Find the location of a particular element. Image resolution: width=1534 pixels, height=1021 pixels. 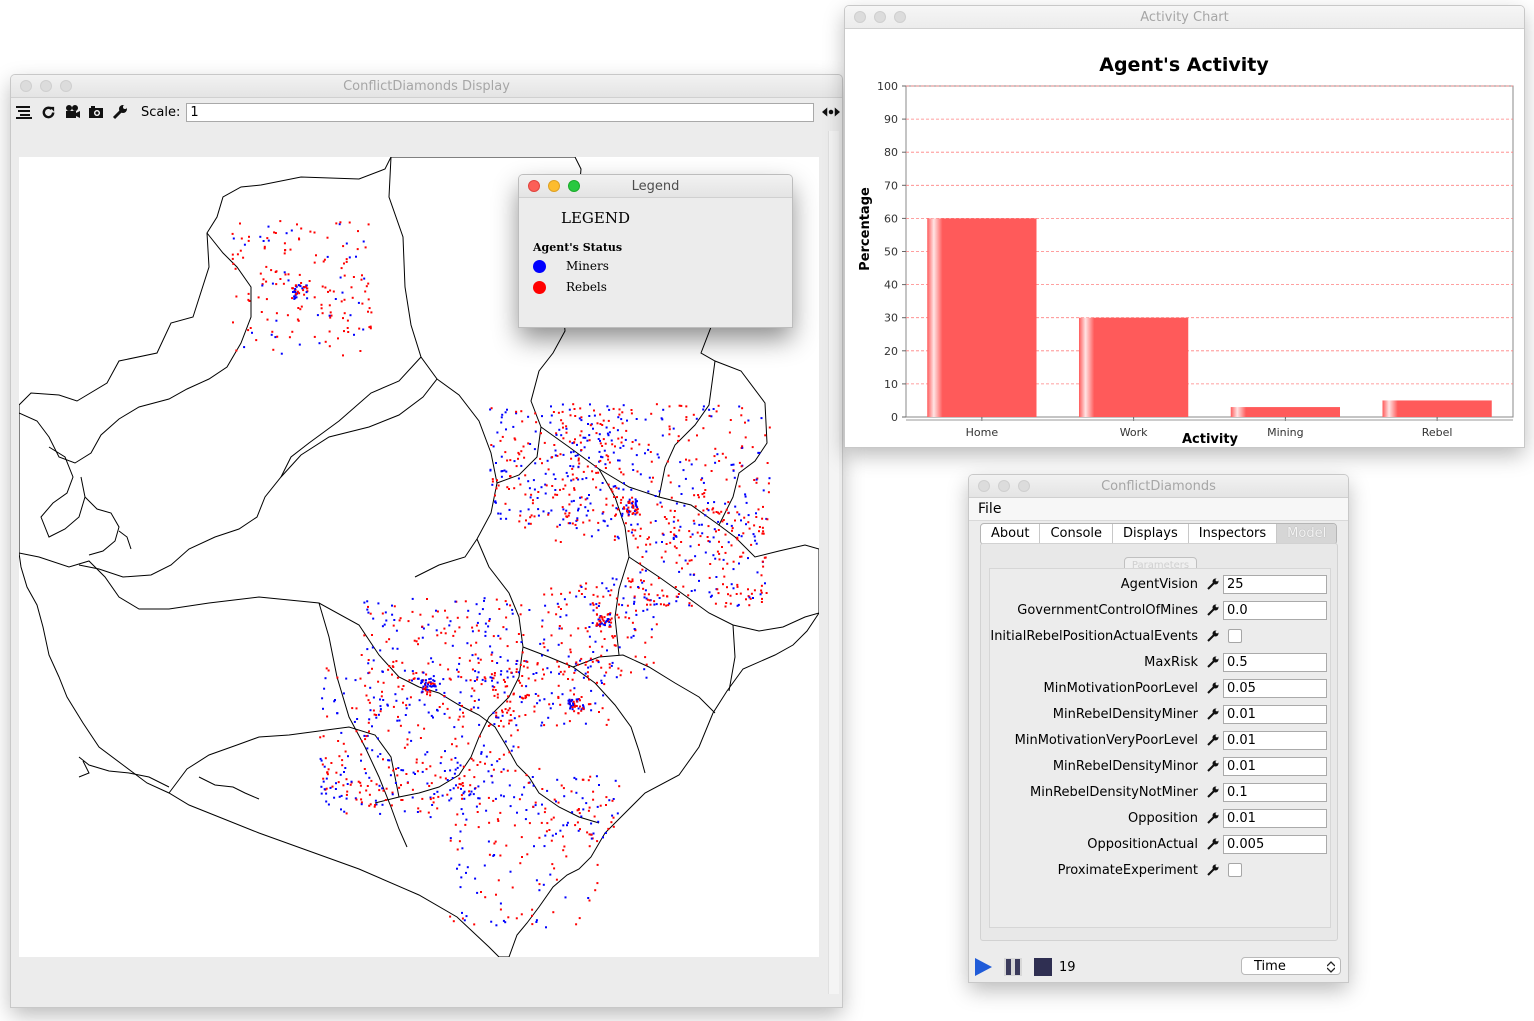

tab-console: Console is located at coordinates (1077, 534).